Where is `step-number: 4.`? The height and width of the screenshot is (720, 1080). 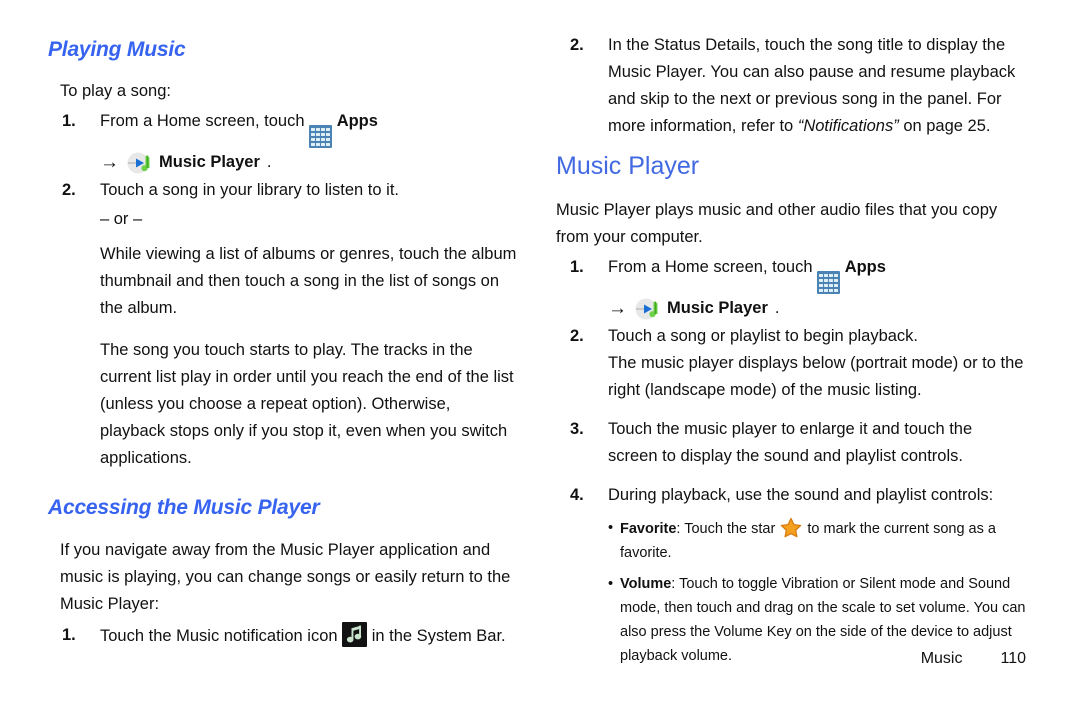
step-number: 4. is located at coordinates (577, 495).